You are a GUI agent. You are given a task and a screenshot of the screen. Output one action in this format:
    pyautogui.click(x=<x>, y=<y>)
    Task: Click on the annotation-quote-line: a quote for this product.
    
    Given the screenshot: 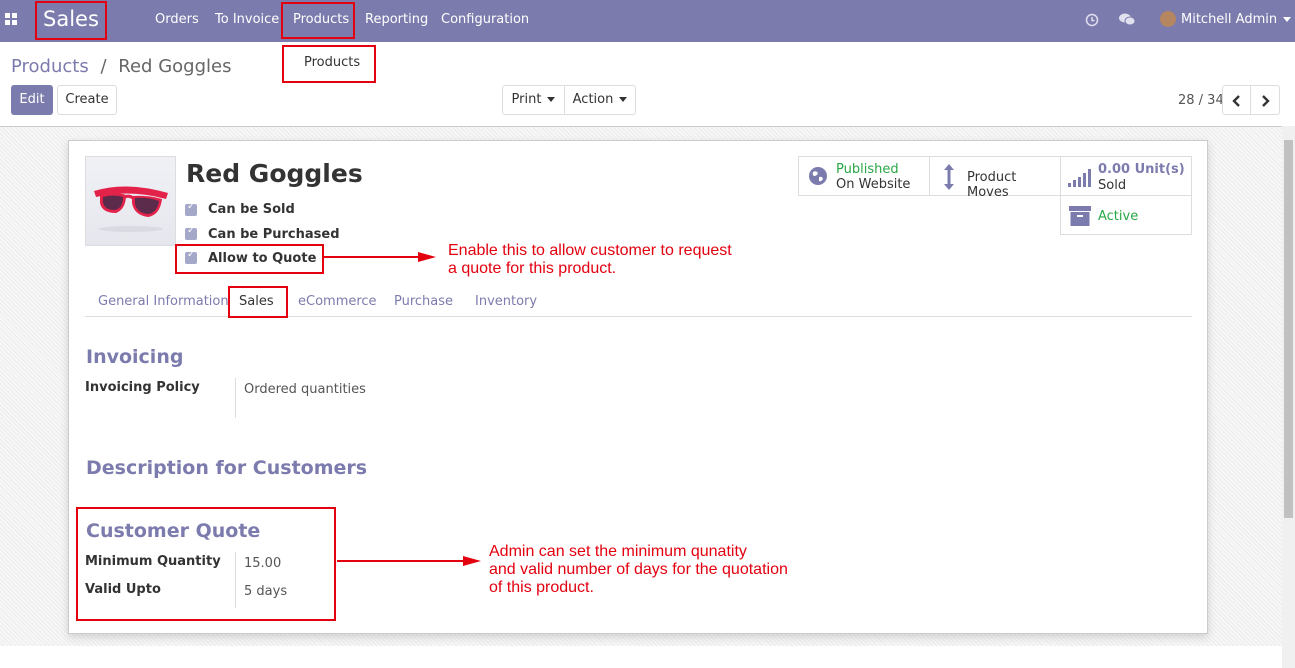 What is the action you would take?
    pyautogui.click(x=532, y=268)
    